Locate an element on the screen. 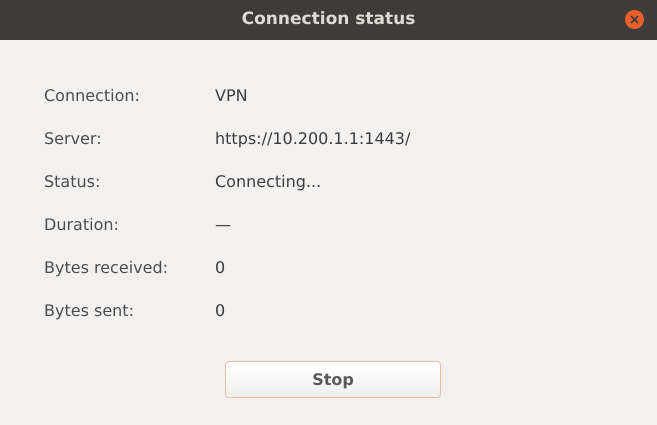  field-value: https://10.200.1.1:1443/ is located at coordinates (312, 139).